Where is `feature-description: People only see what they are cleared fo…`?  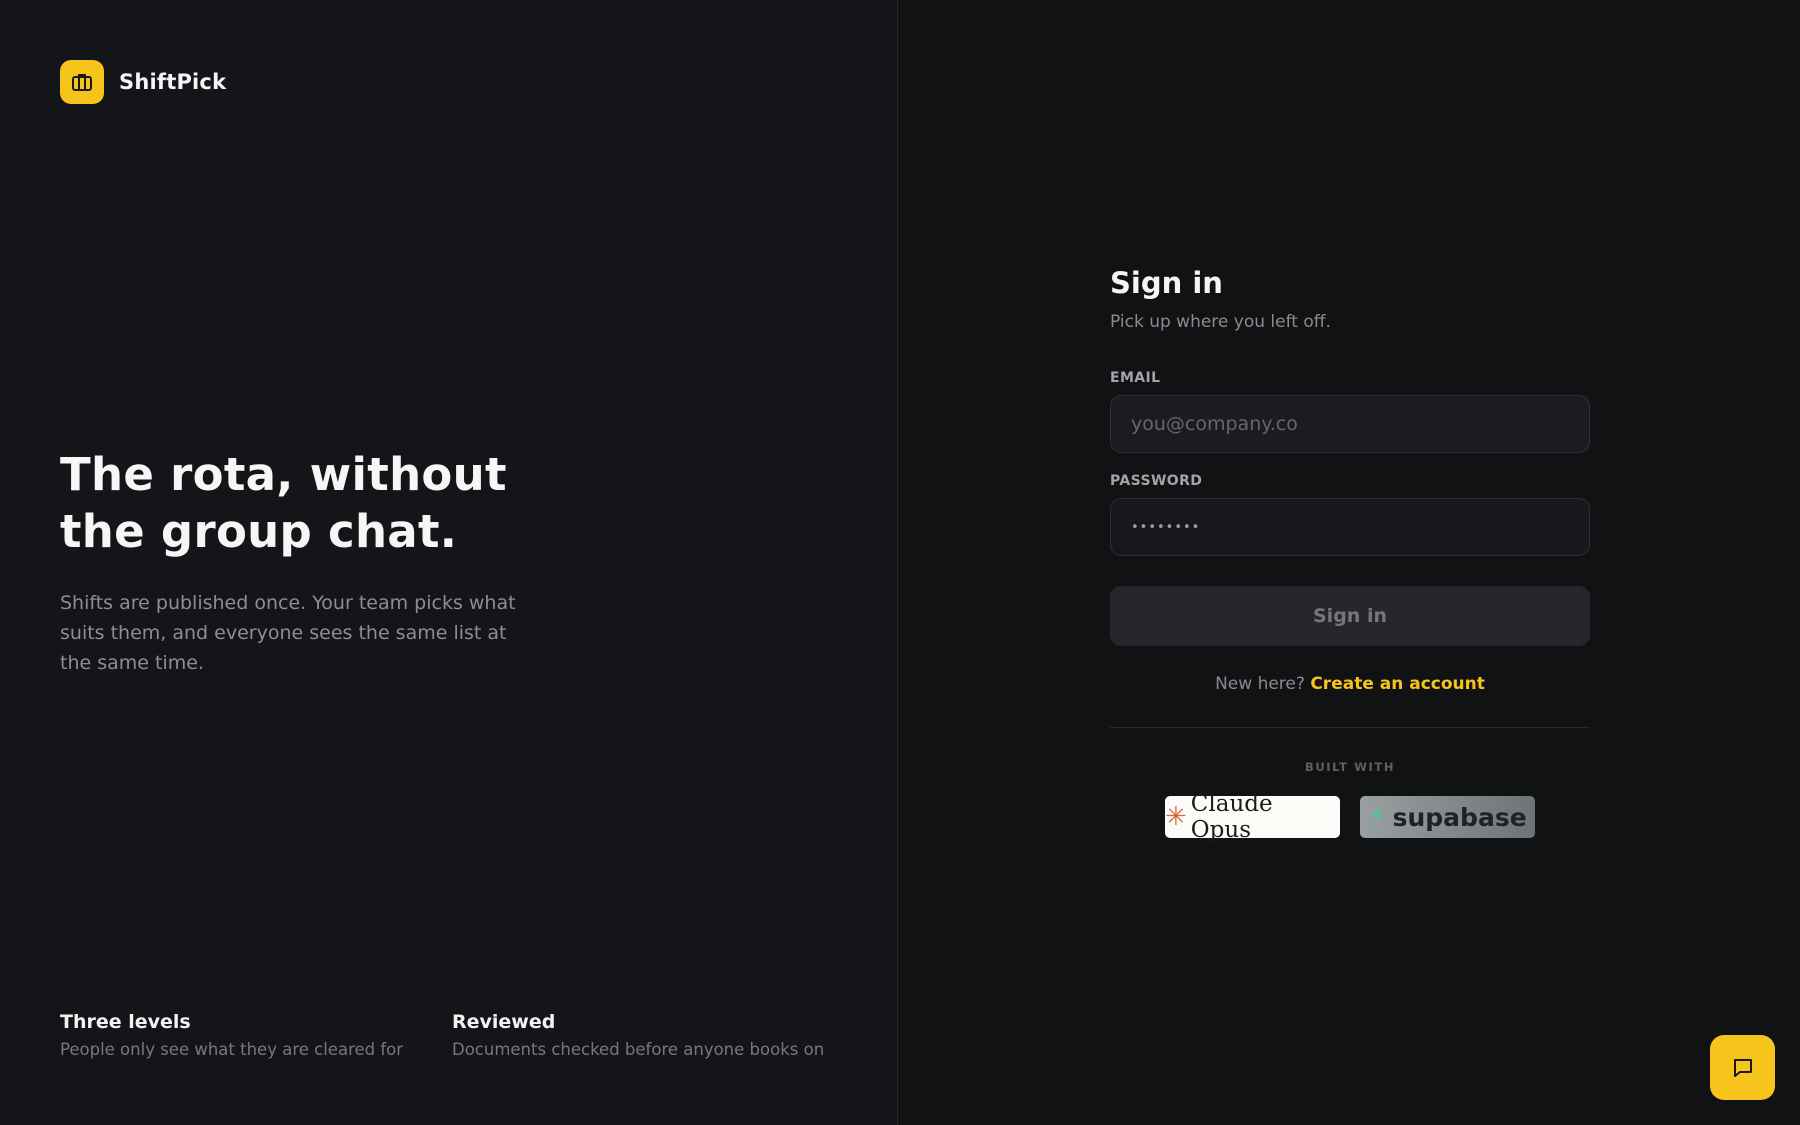
feature-description: People only see what they are cleared fo… is located at coordinates (232, 1049).